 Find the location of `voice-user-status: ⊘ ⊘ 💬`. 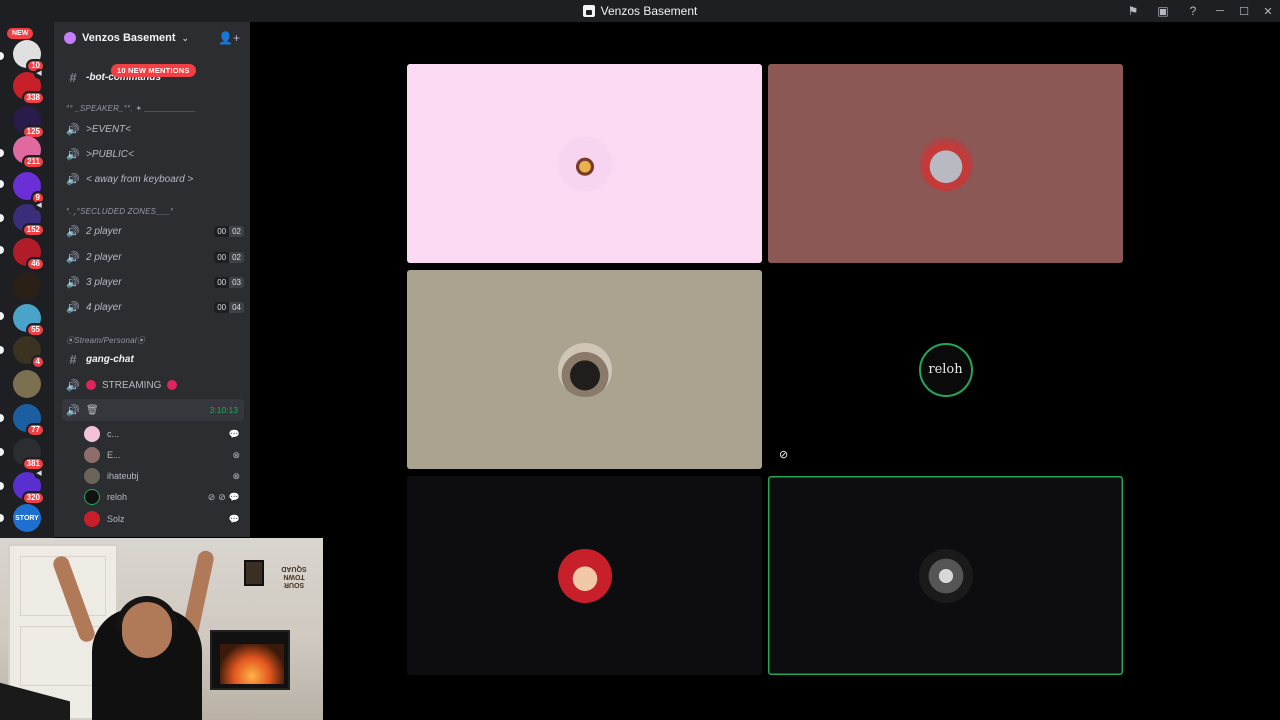

voice-user-status: ⊘ ⊘ 💬 is located at coordinates (224, 497).